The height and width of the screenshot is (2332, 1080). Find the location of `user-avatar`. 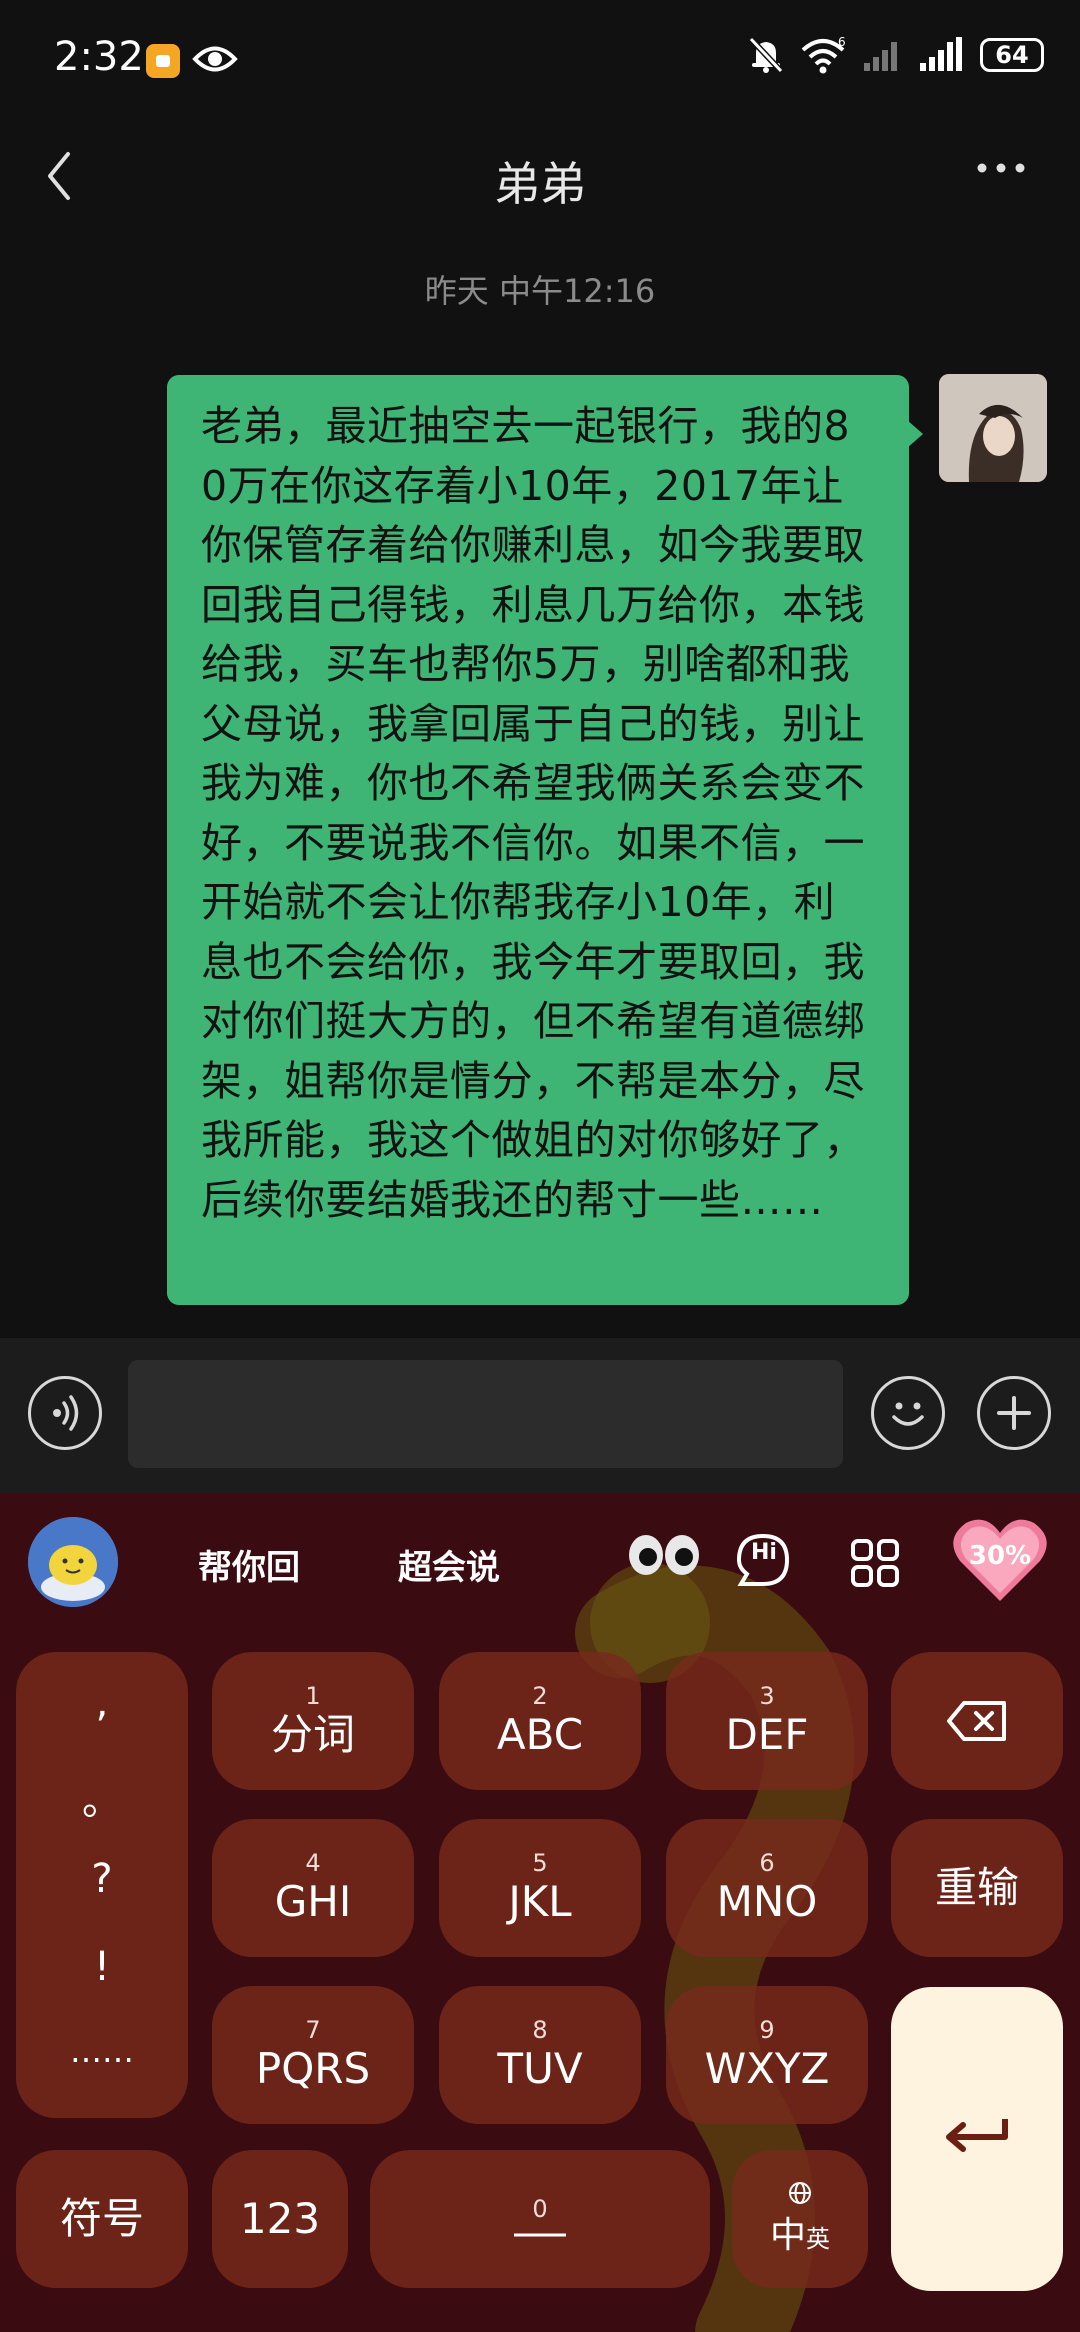

user-avatar is located at coordinates (993, 428).